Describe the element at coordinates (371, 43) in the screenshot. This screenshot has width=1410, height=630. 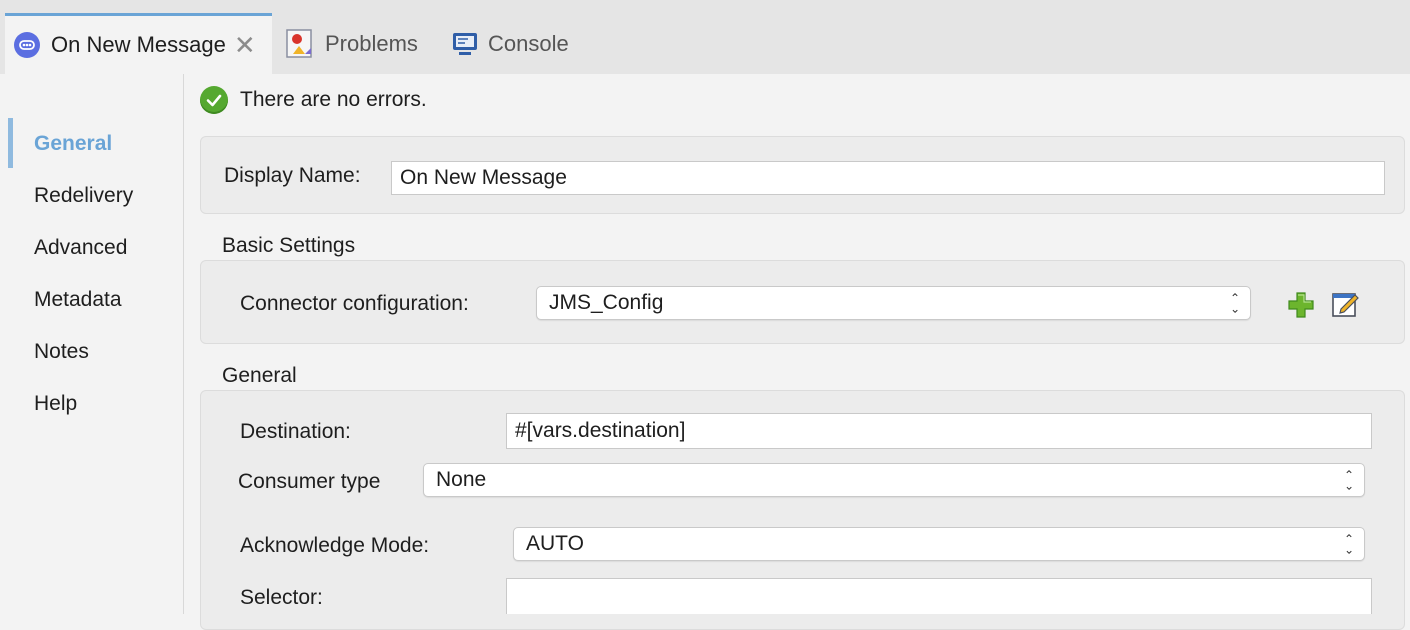
I see `tab-label: Problems` at that location.